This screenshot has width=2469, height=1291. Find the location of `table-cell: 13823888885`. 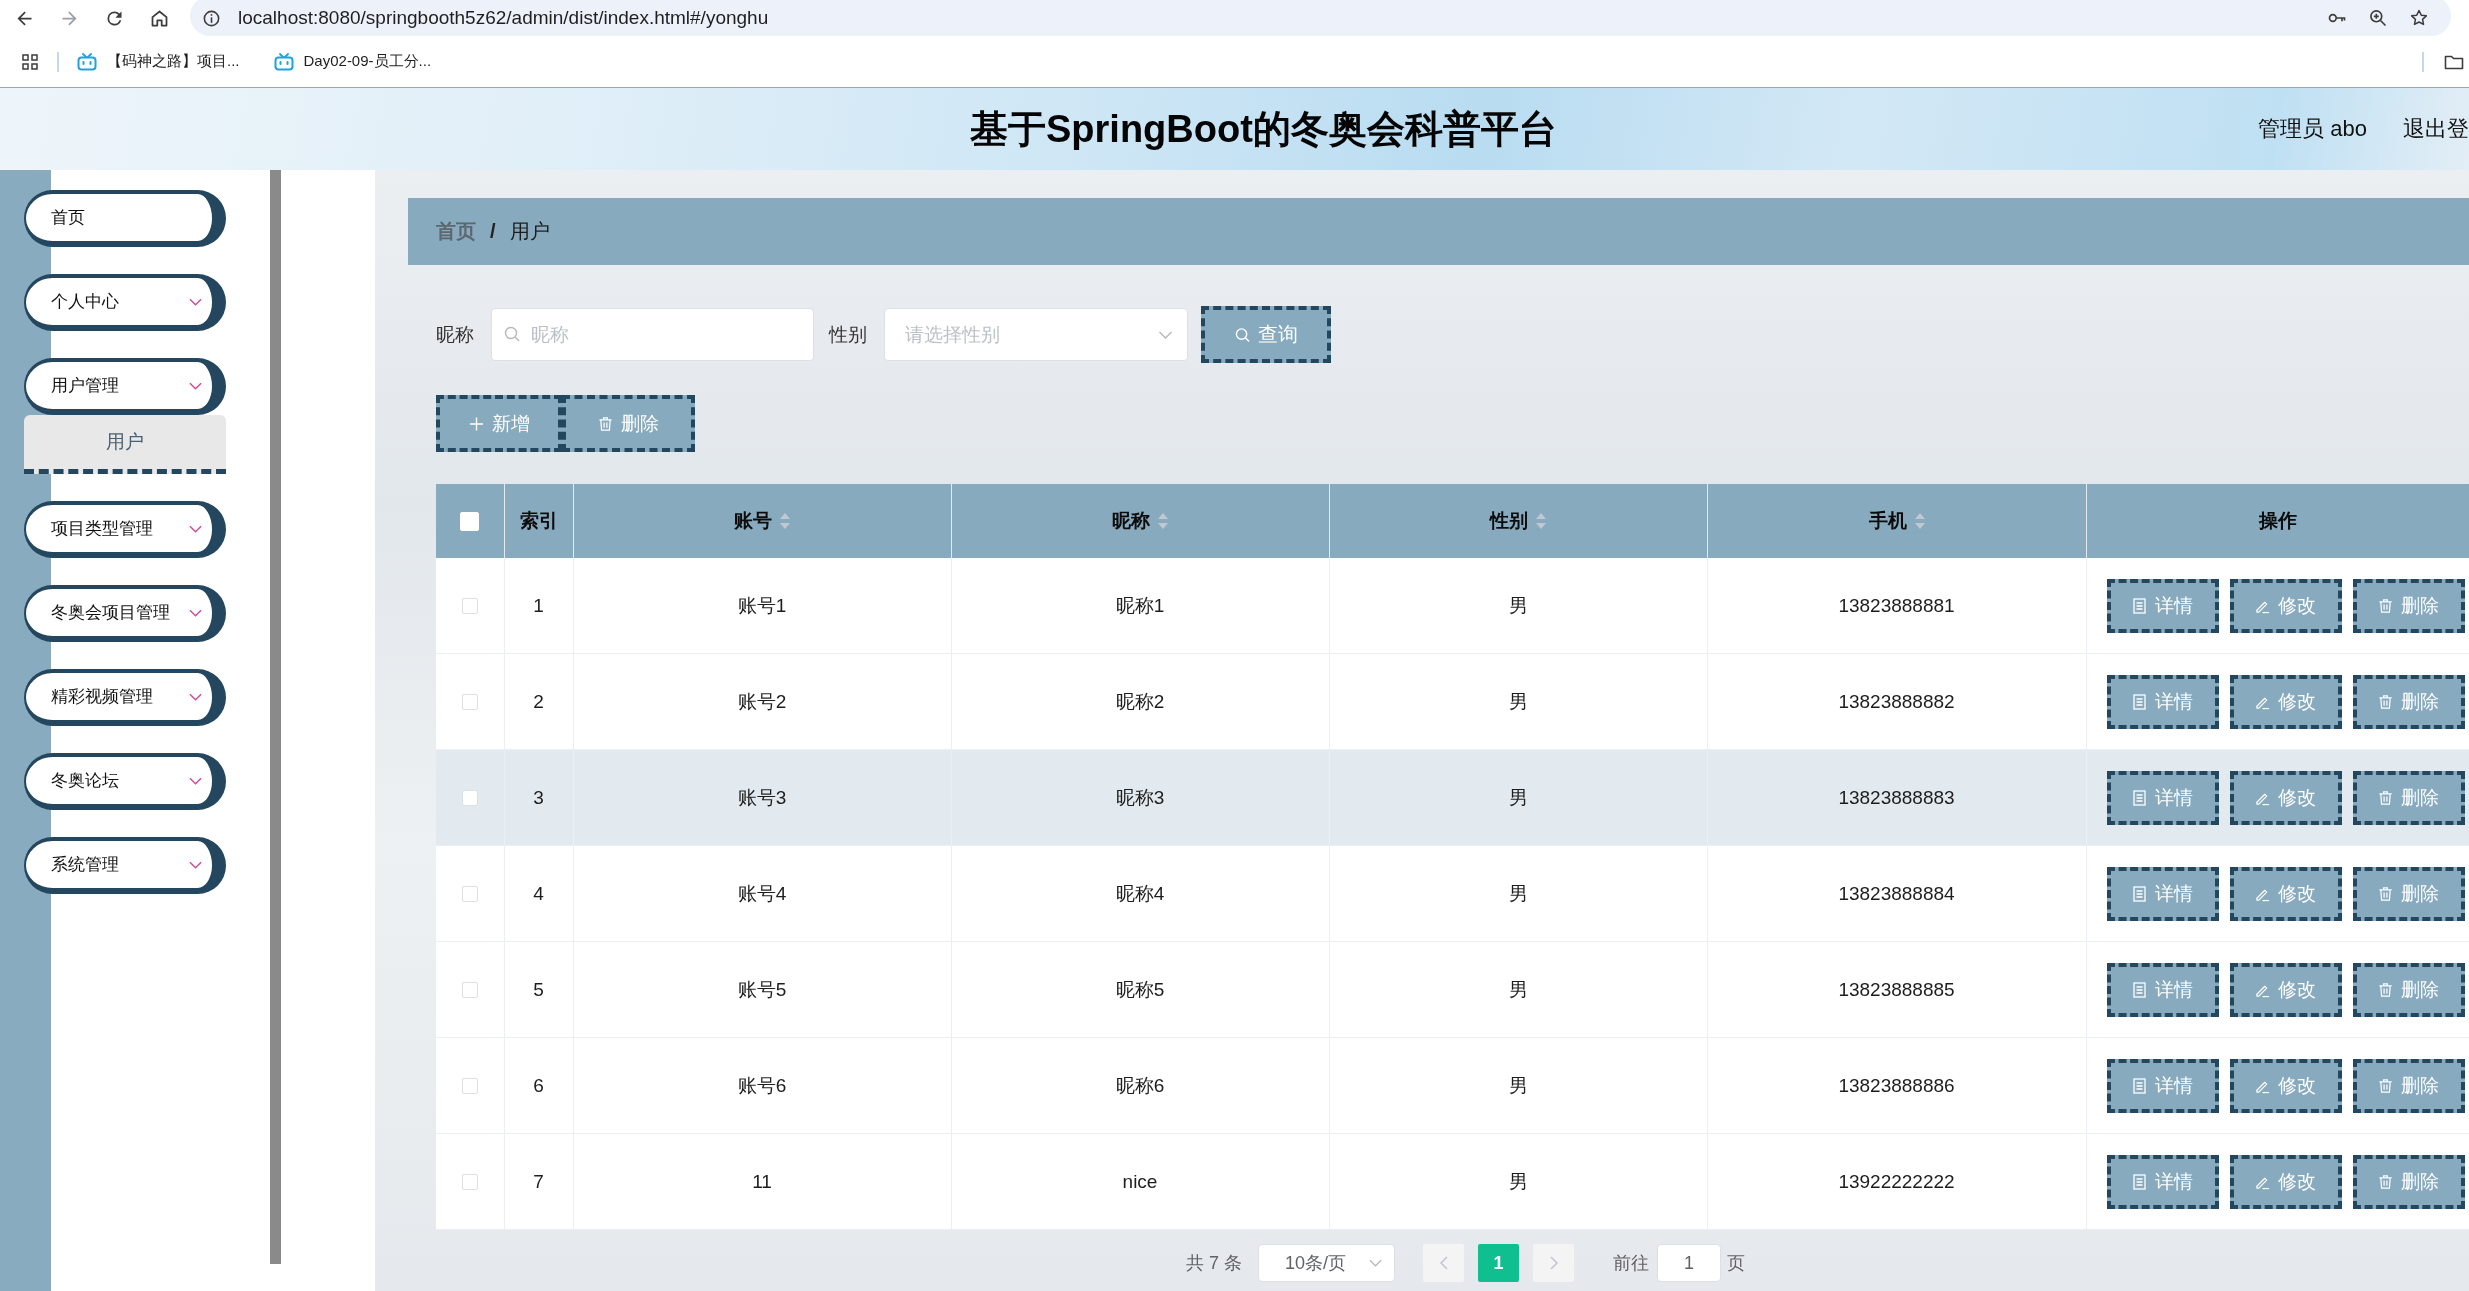

table-cell: 13823888885 is located at coordinates (1896, 989).